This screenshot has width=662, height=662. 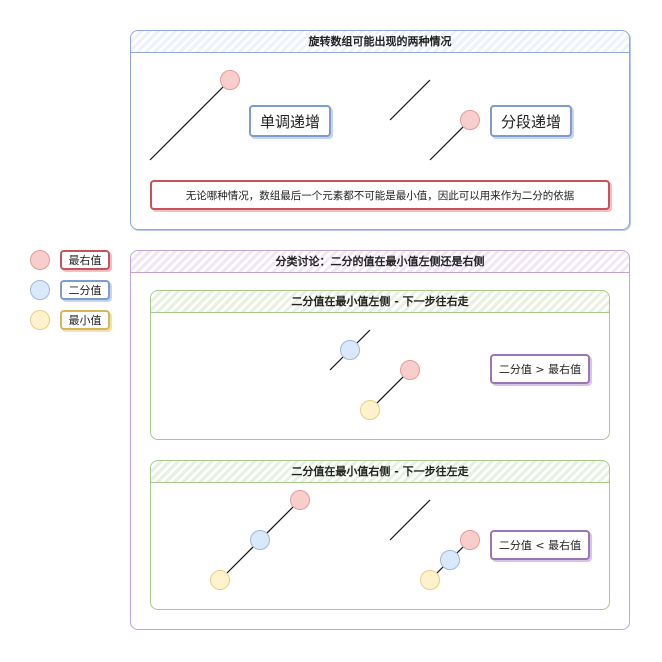 What do you see at coordinates (345, 455) in the screenshot?
I see `case-lines` at bounding box center [345, 455].